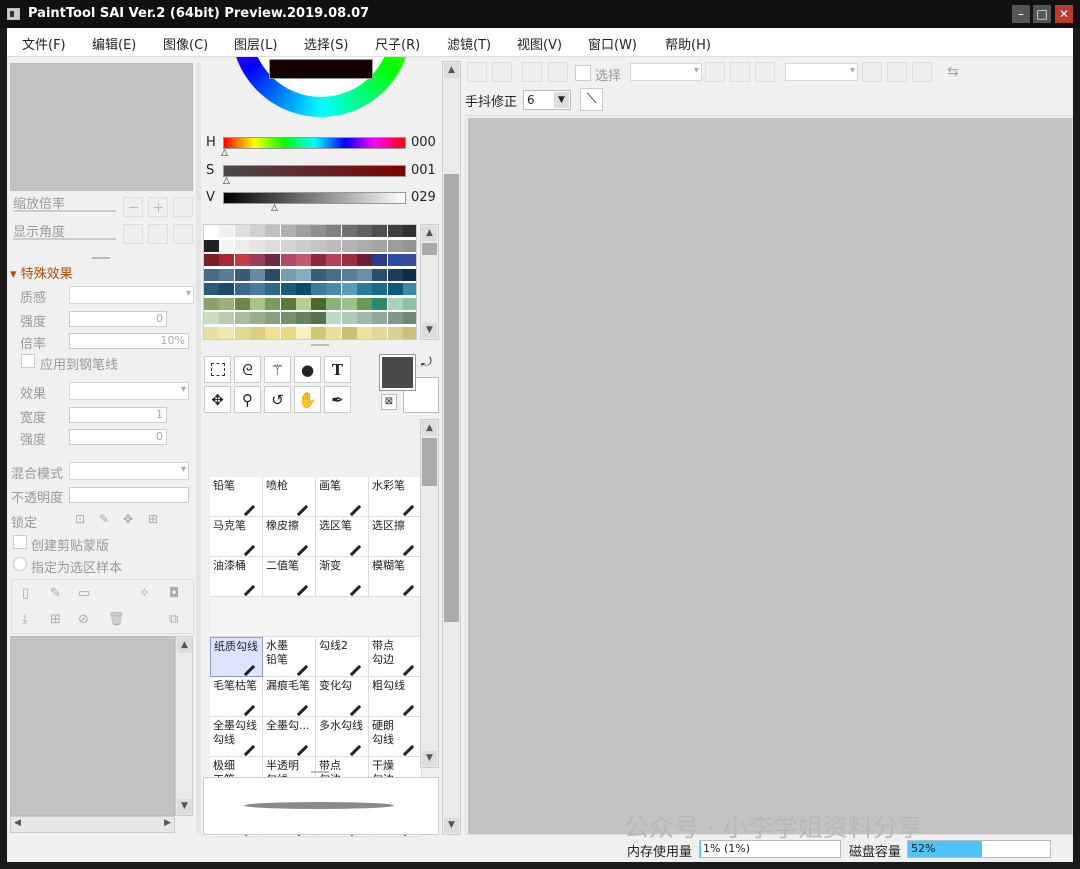 The width and height of the screenshot is (1080, 869). I want to click on clear-layer-icon: ⊘, so click(83, 619).